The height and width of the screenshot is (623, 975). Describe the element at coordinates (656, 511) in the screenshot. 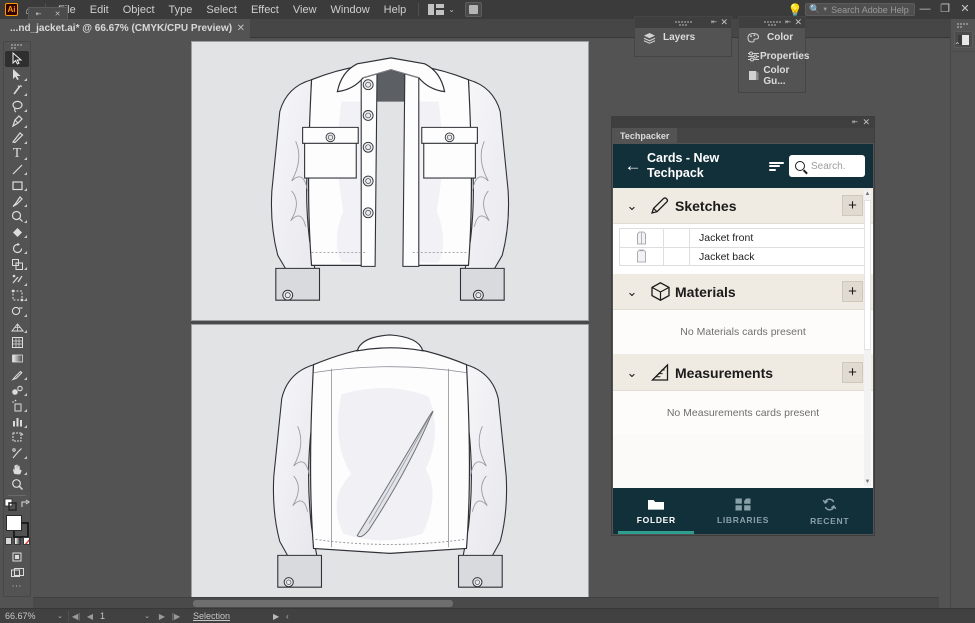

I see `bottom-nav-folder: FOLDER` at that location.